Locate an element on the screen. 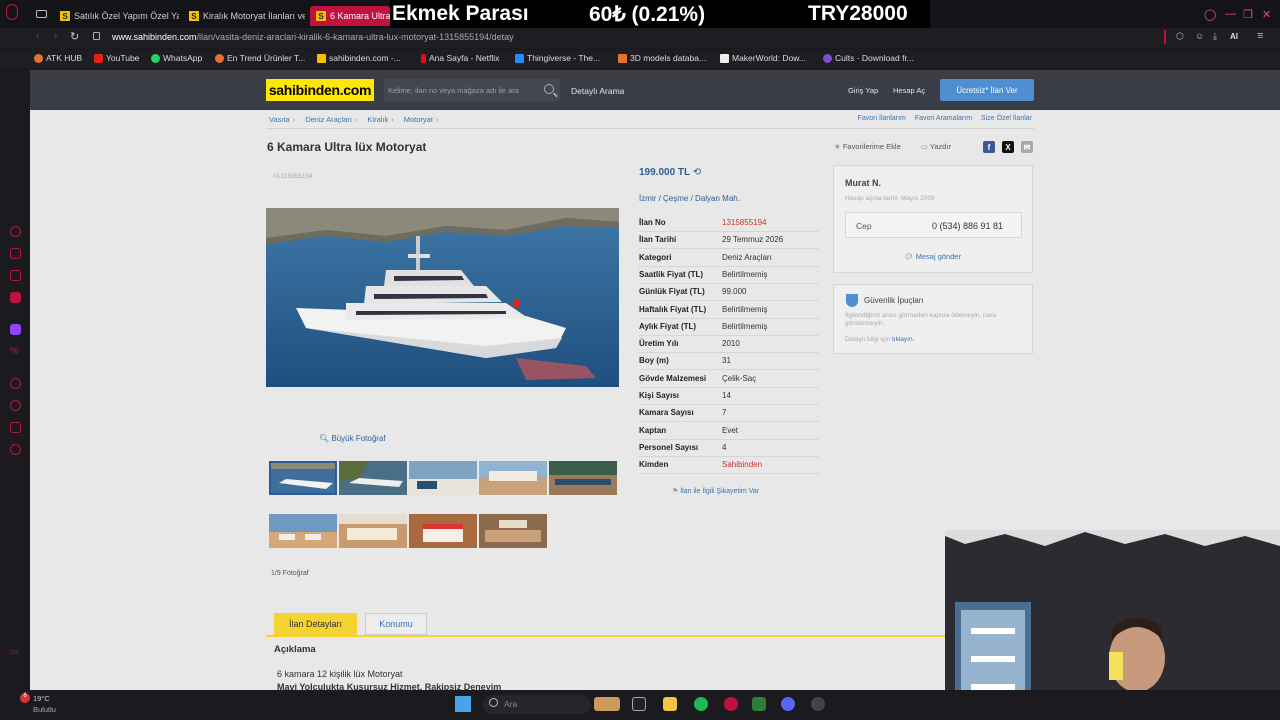  url-domain: www.sahibinden.com is located at coordinates (154, 37).